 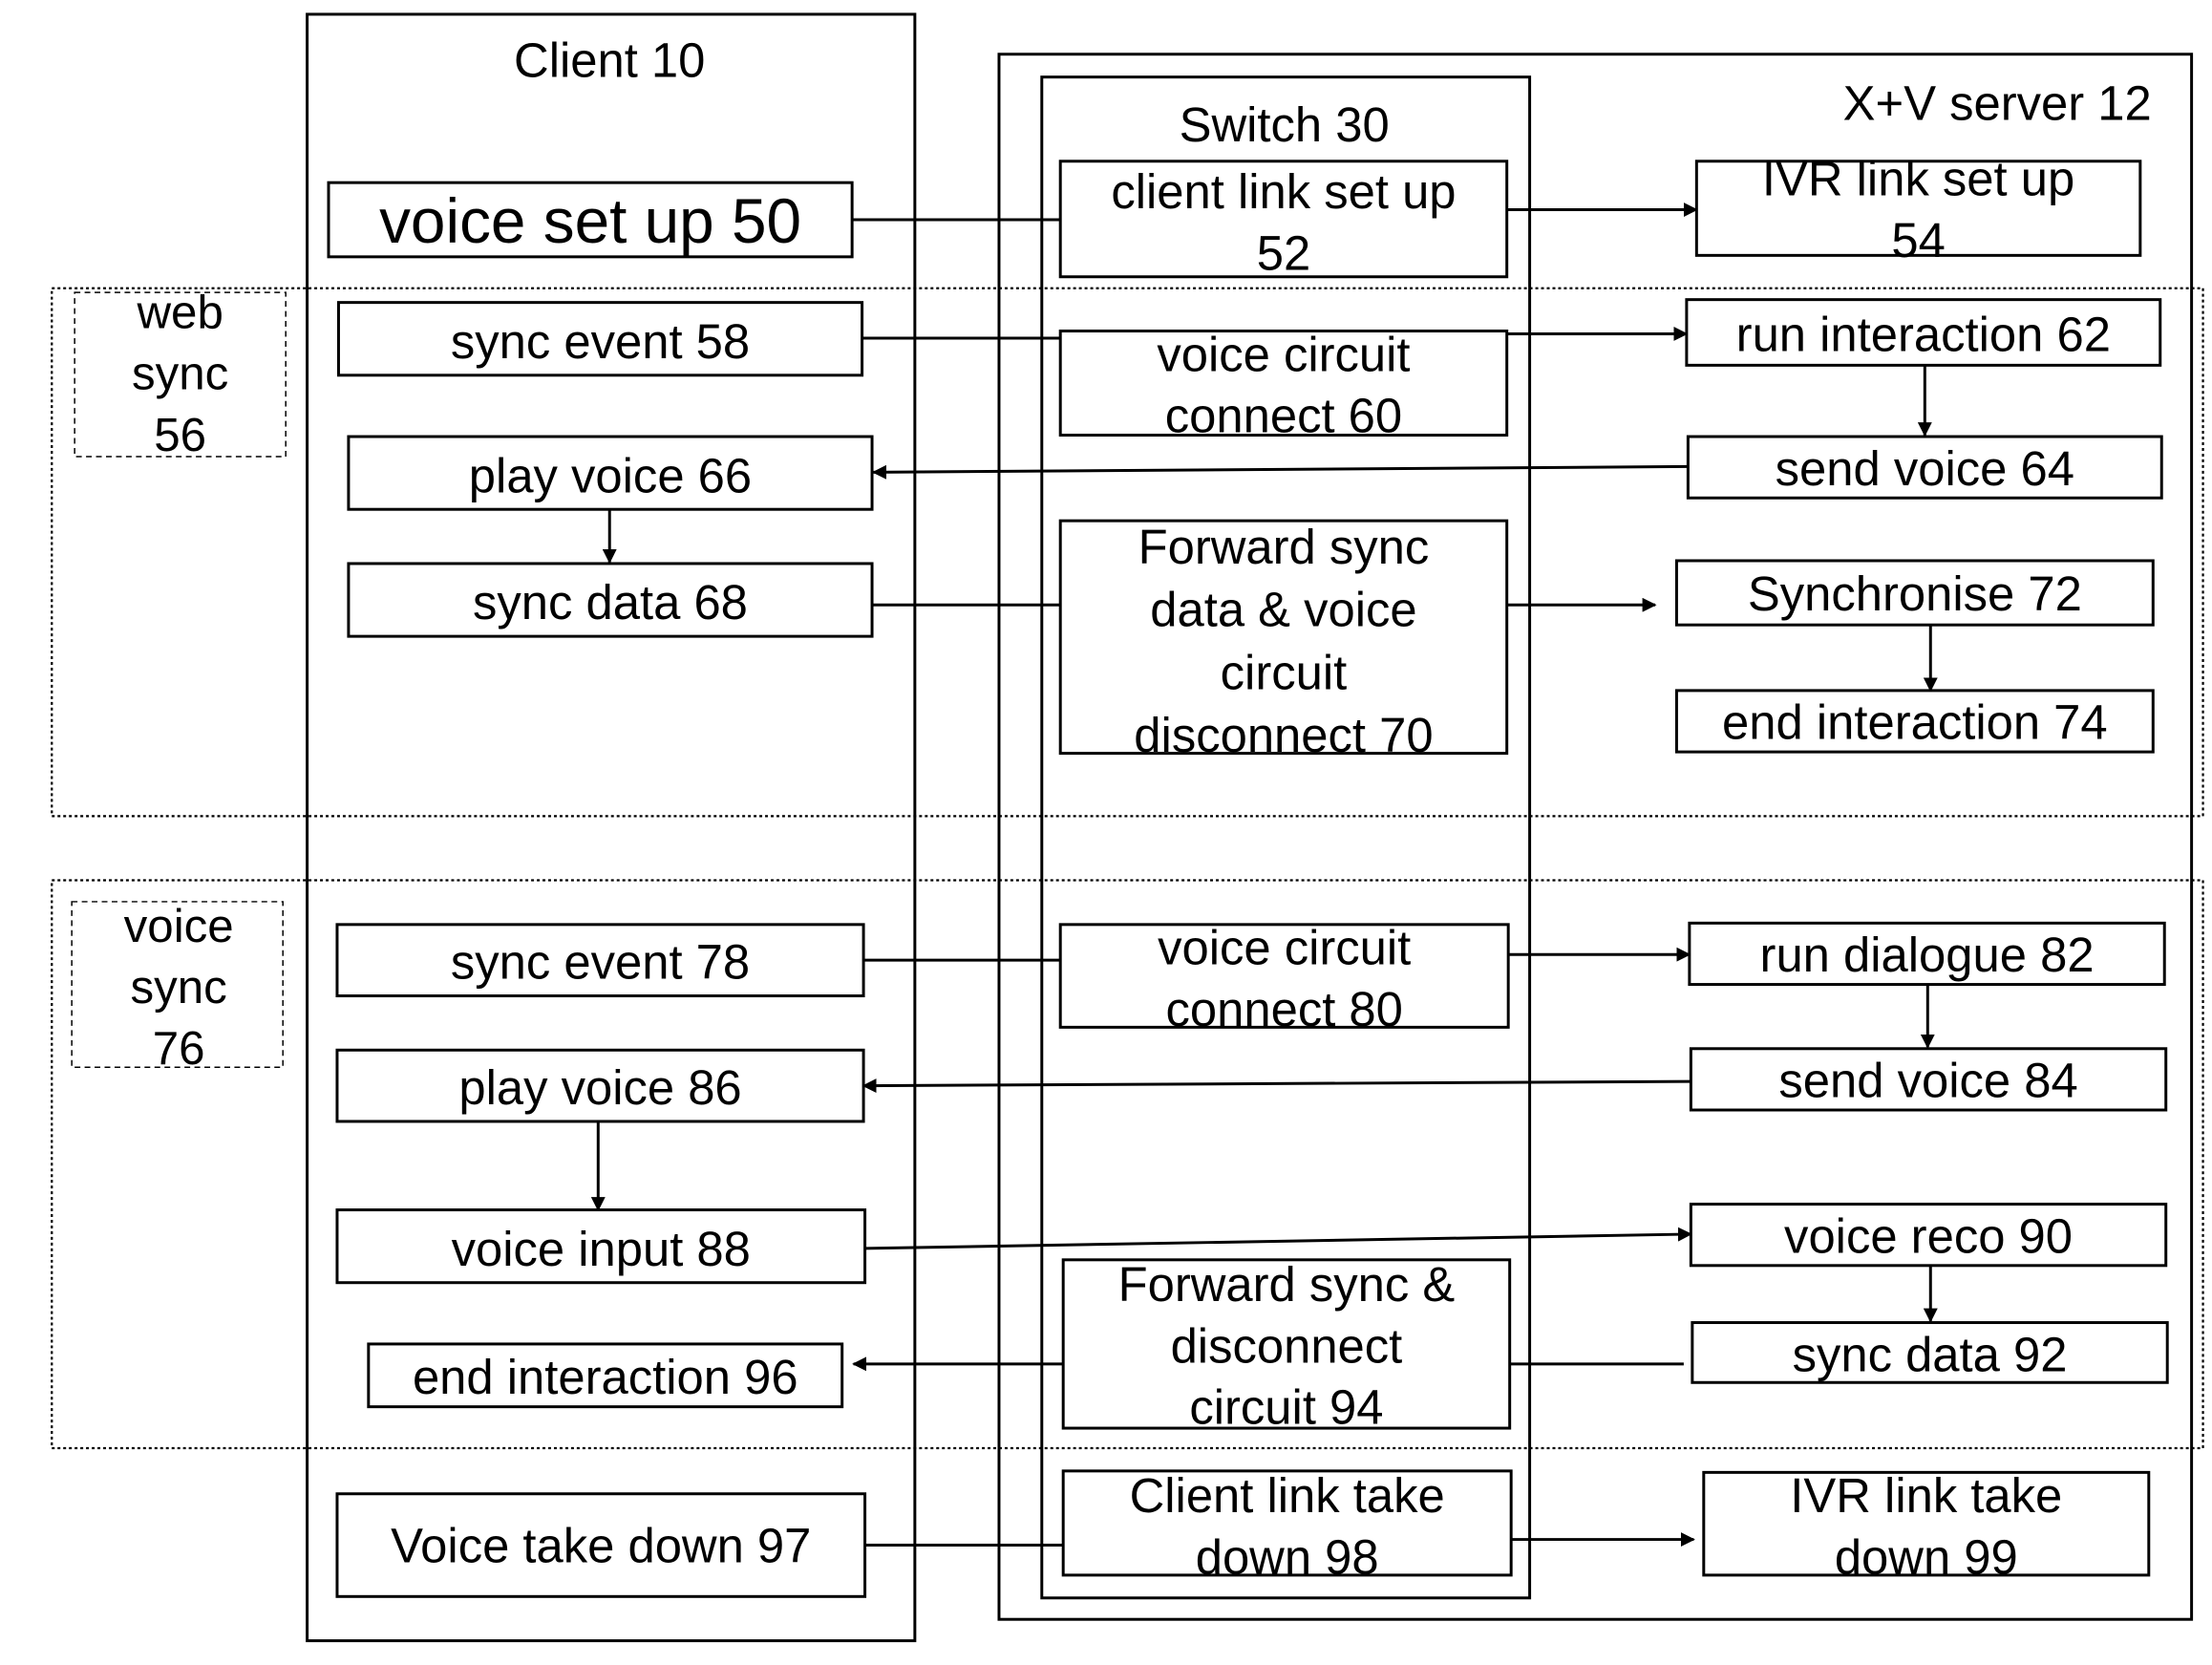 I want to click on node-label-line: sync event 58, so click(x=600, y=341).